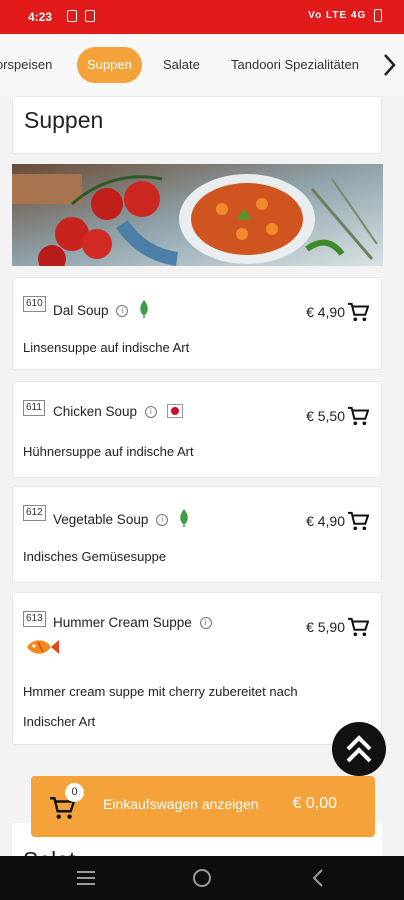 The height and width of the screenshot is (900, 404). What do you see at coordinates (378, 15) in the screenshot?
I see `battery-icon` at bounding box center [378, 15].